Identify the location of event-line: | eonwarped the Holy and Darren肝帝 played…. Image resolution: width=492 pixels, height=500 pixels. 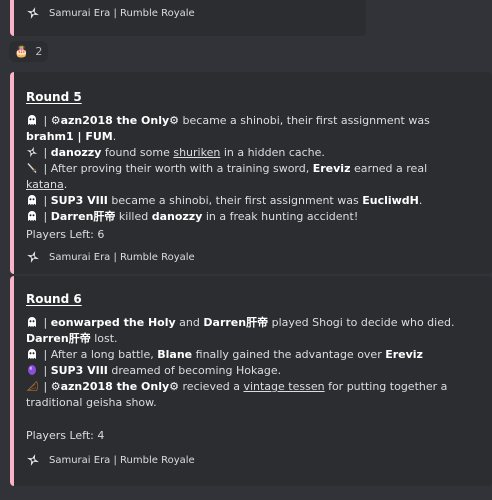
(248, 331).